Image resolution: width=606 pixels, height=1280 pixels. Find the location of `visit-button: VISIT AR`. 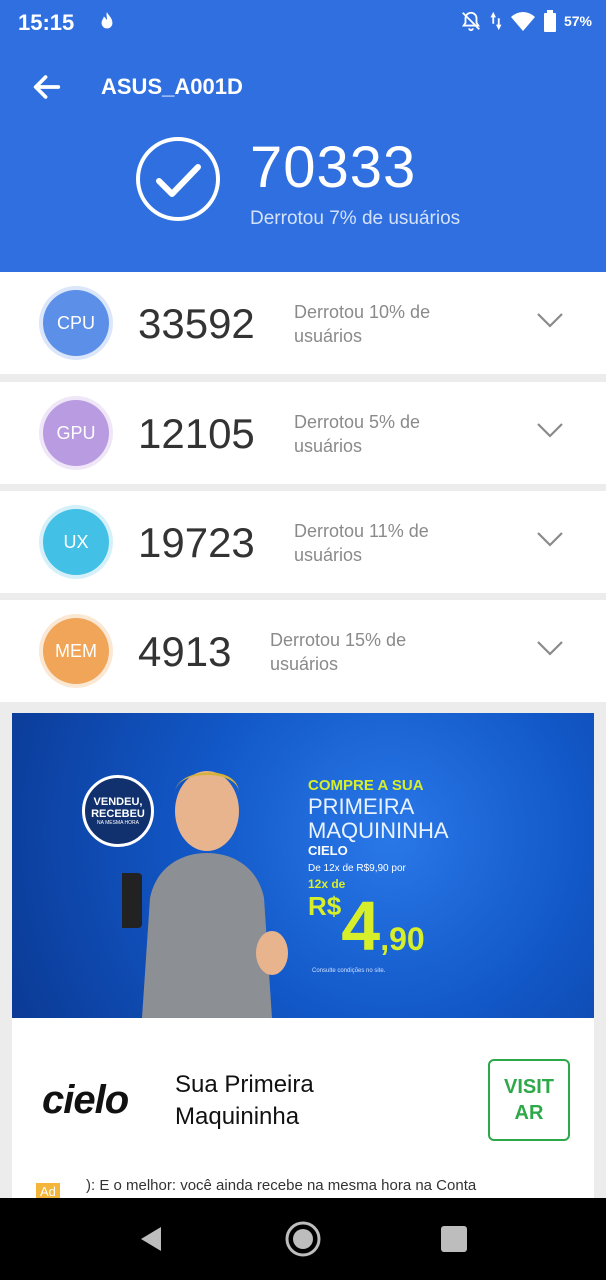

visit-button: VISIT AR is located at coordinates (529, 1100).